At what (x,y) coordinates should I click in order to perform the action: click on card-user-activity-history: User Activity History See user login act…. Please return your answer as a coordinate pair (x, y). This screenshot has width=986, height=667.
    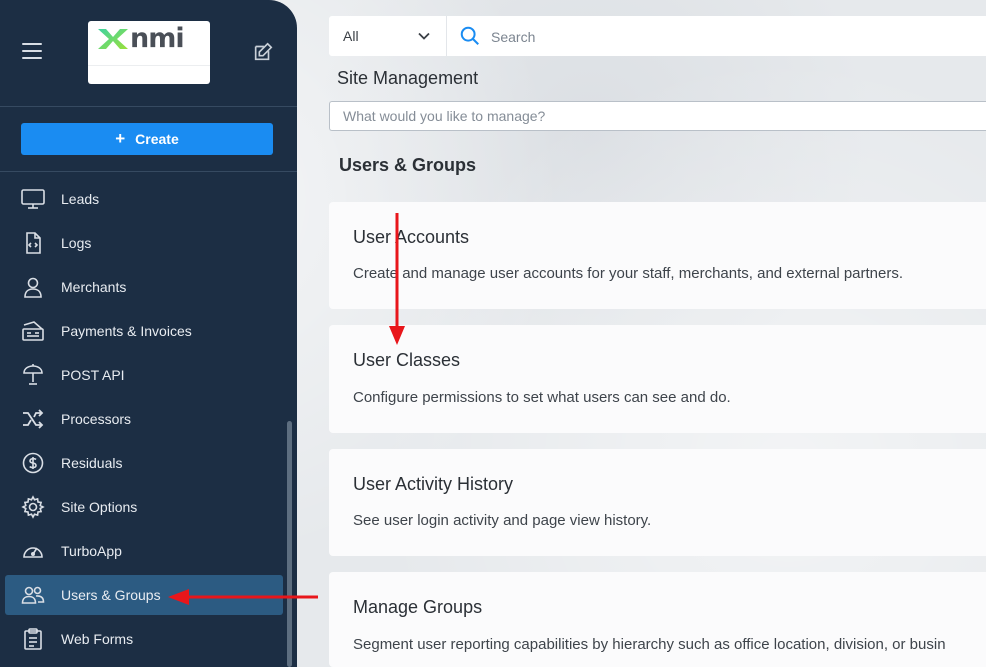
    Looking at the image, I should click on (657, 502).